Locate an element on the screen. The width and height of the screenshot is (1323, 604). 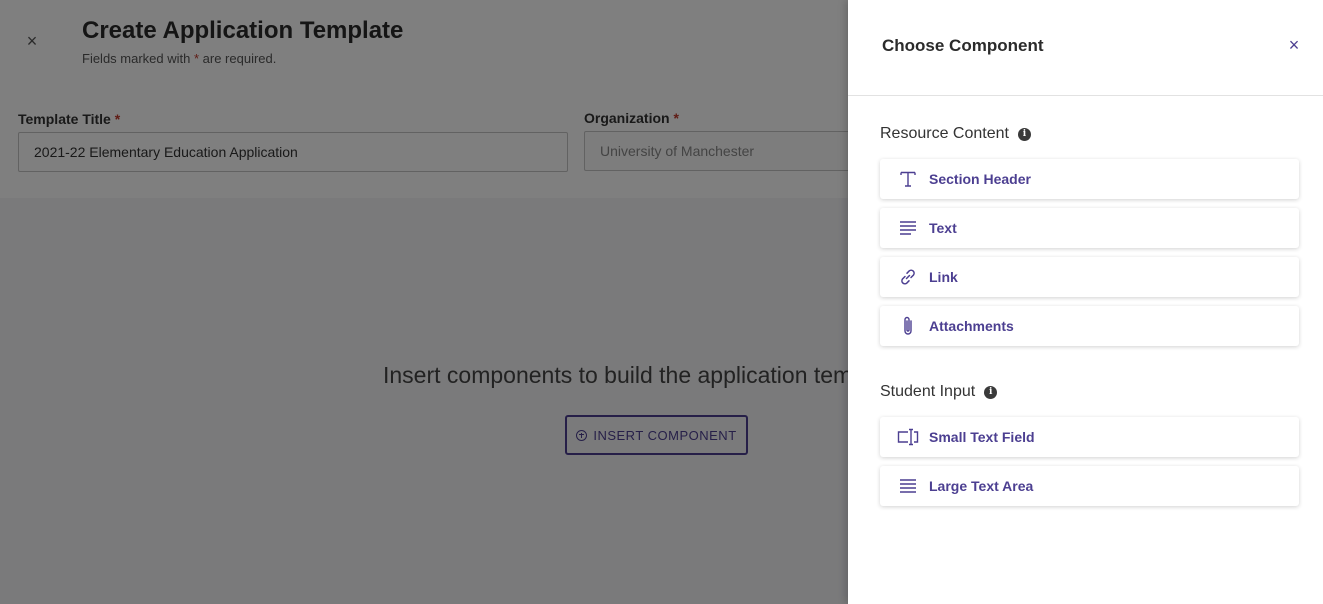
component-large-text-area: Large Text Area is located at coordinates (1089, 486).